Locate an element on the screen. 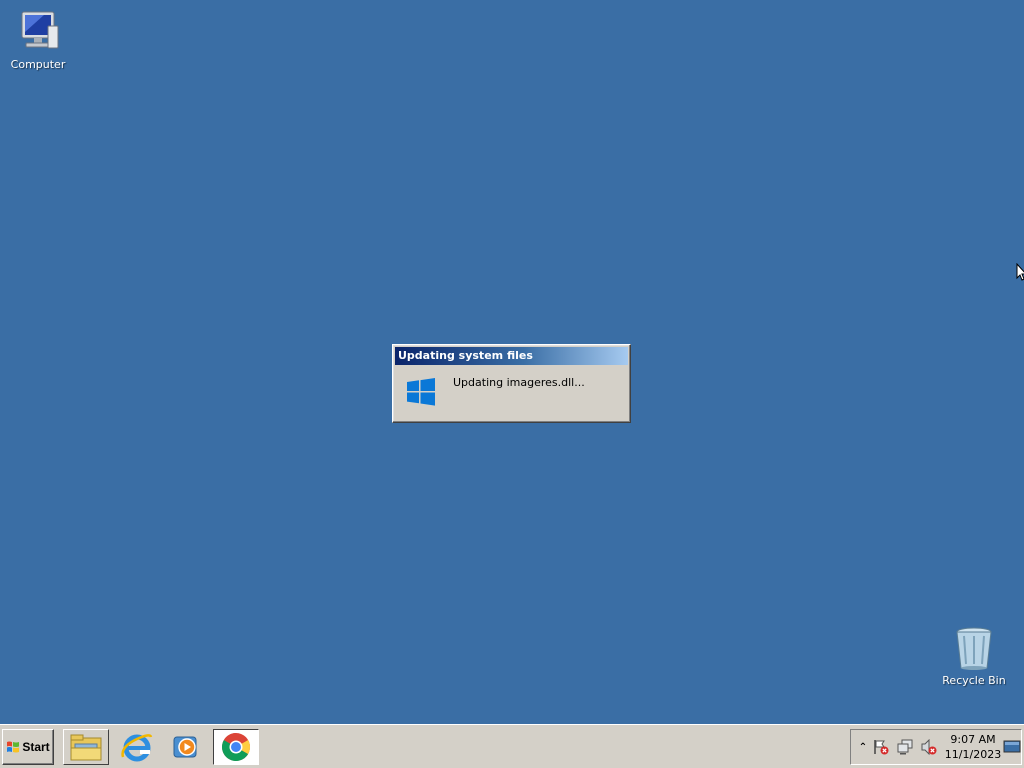 This screenshot has height=768, width=1024. system-tray: ⌃ 9:07 AM 11/1/2023 is located at coordinates (936, 747).